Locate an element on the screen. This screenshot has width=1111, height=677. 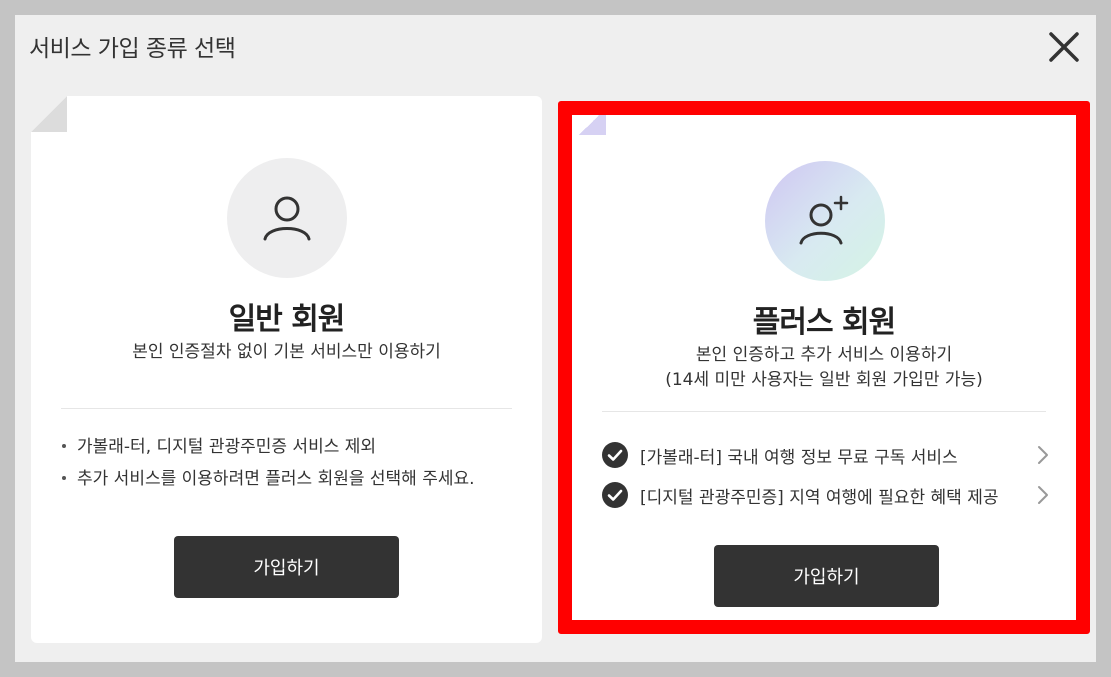
basic-join-button: 가입하기 is located at coordinates (286, 567).